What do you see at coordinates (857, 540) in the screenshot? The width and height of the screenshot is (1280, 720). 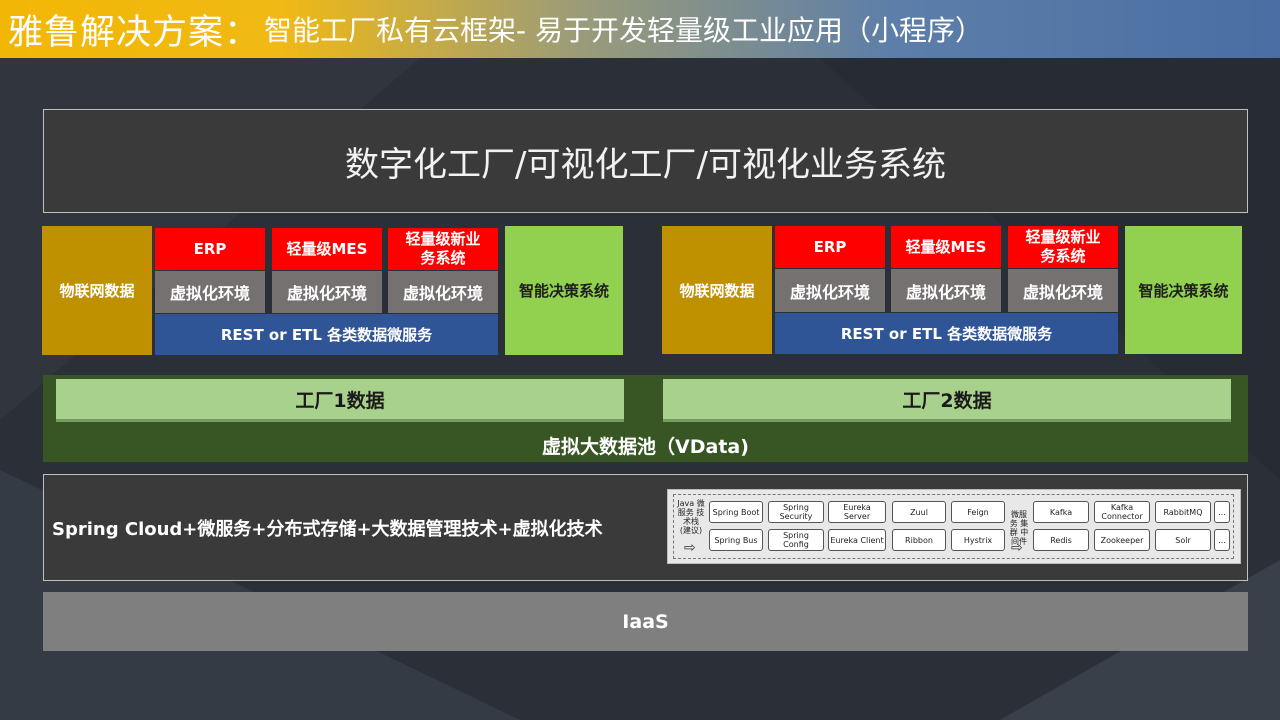 I see `chip-eureka-client: Eureka Client` at bounding box center [857, 540].